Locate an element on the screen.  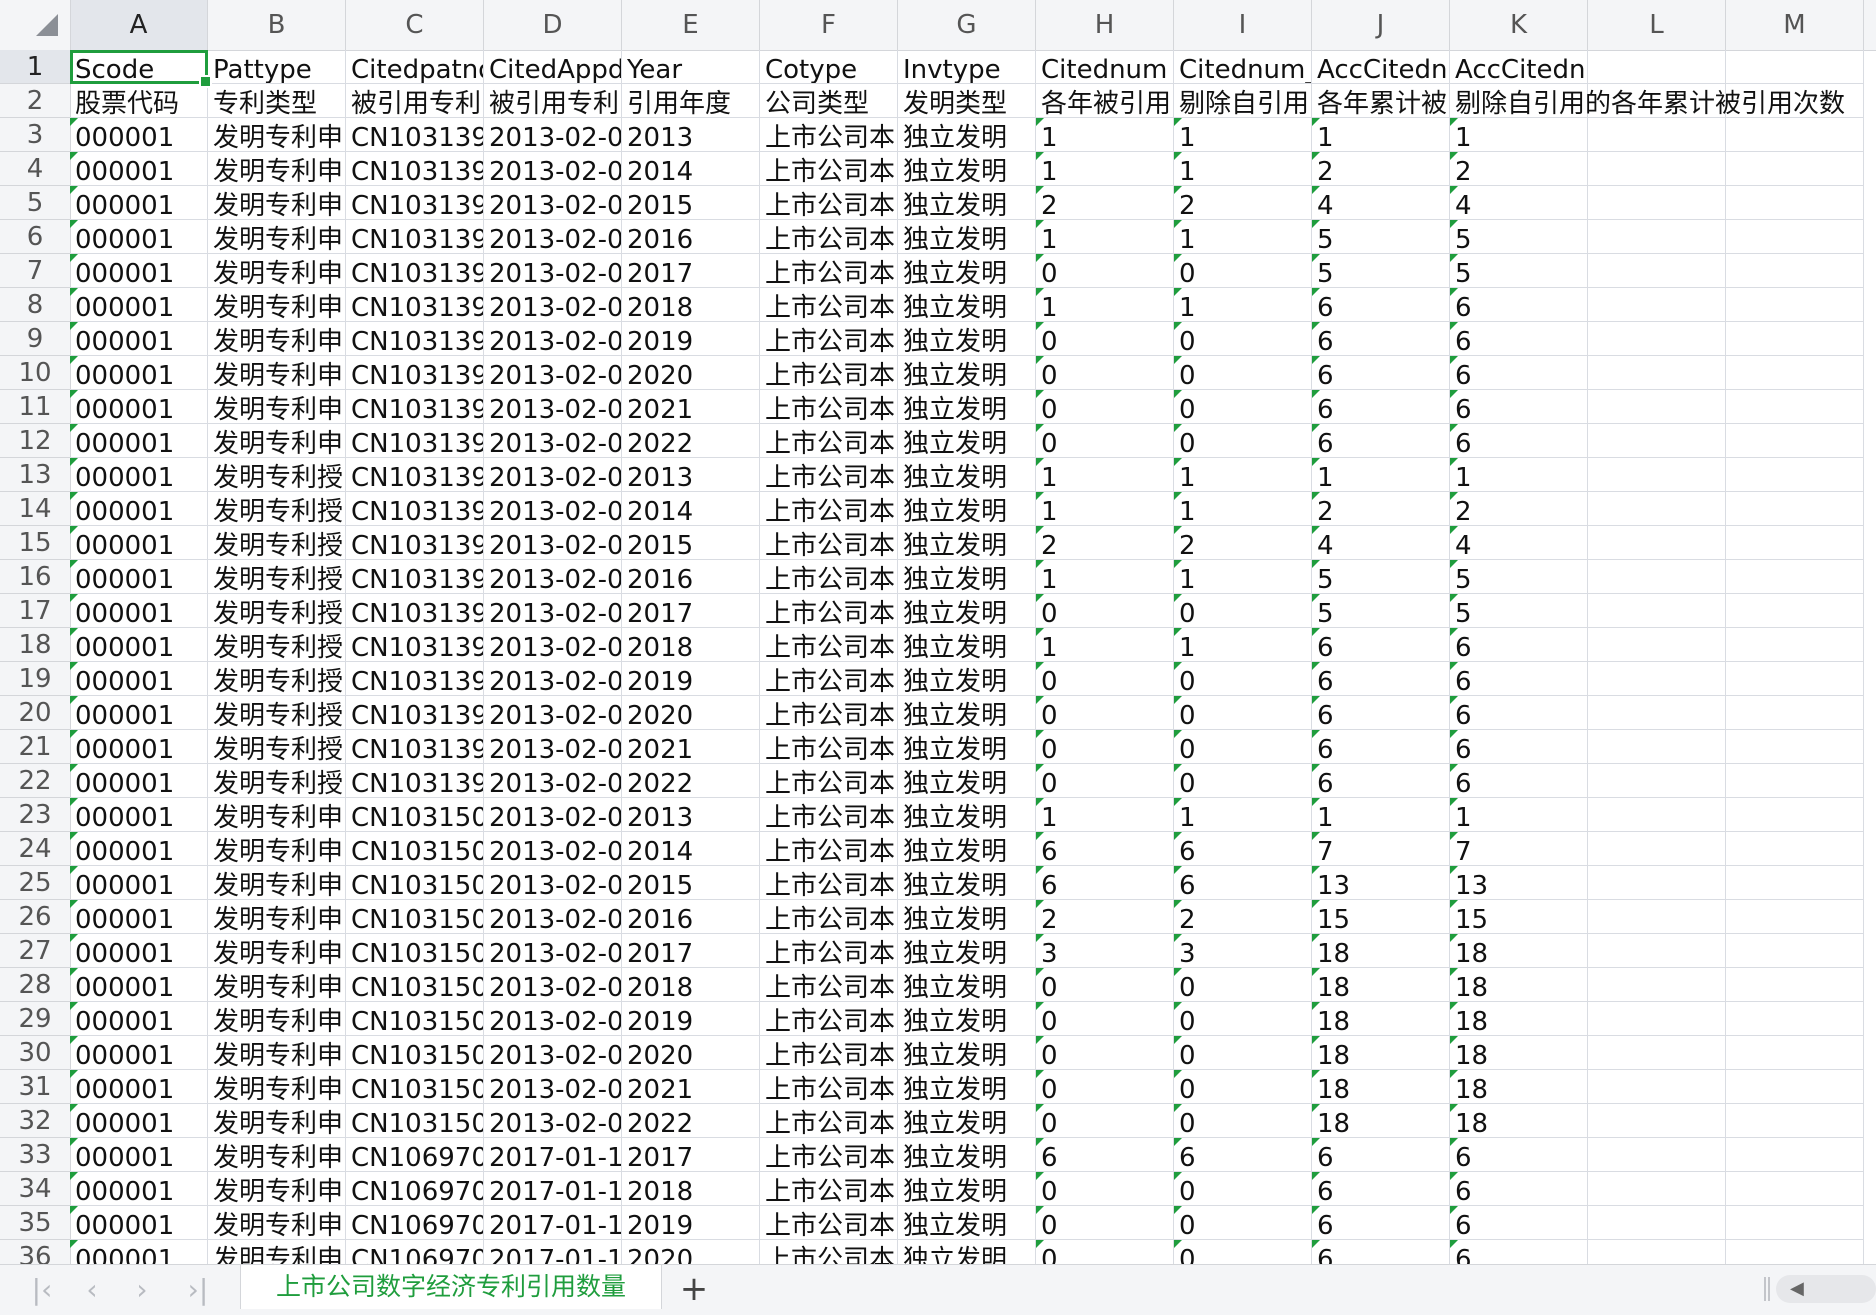
cell-D5: 2013-02-06 is located at coordinates (553, 203).